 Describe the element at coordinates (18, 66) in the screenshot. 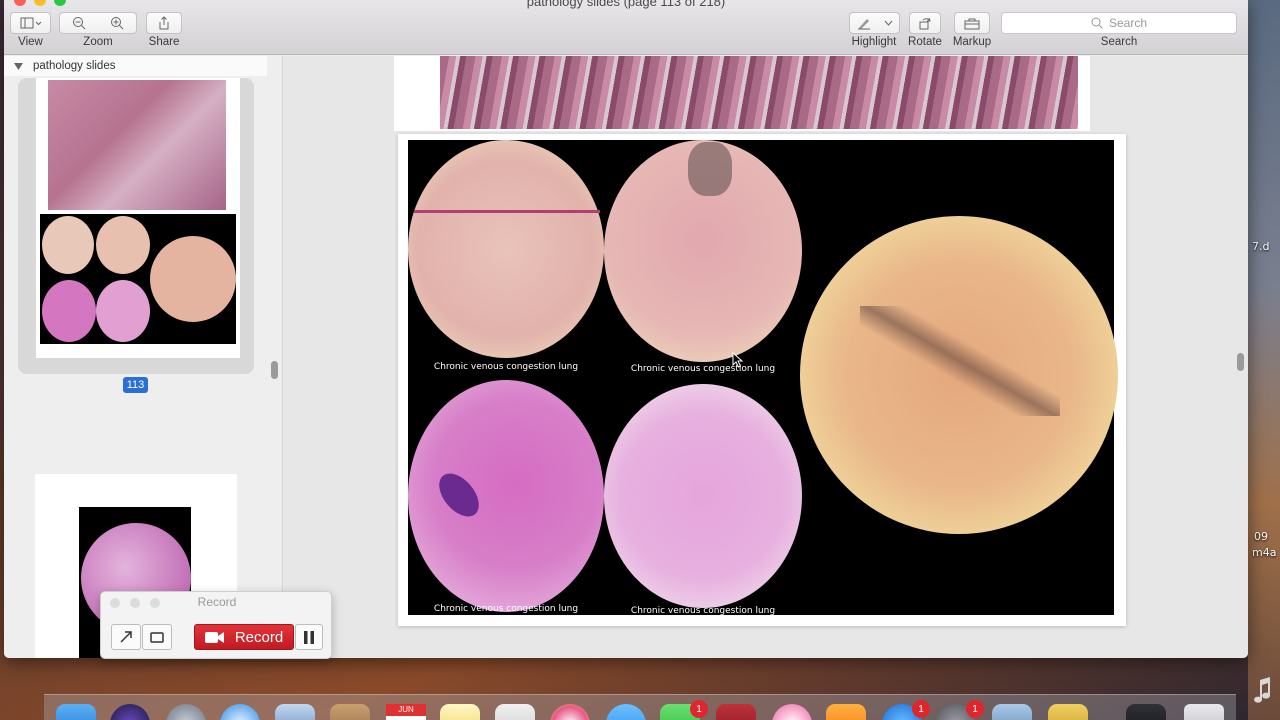

I see `disclosure-triangle-icon` at that location.